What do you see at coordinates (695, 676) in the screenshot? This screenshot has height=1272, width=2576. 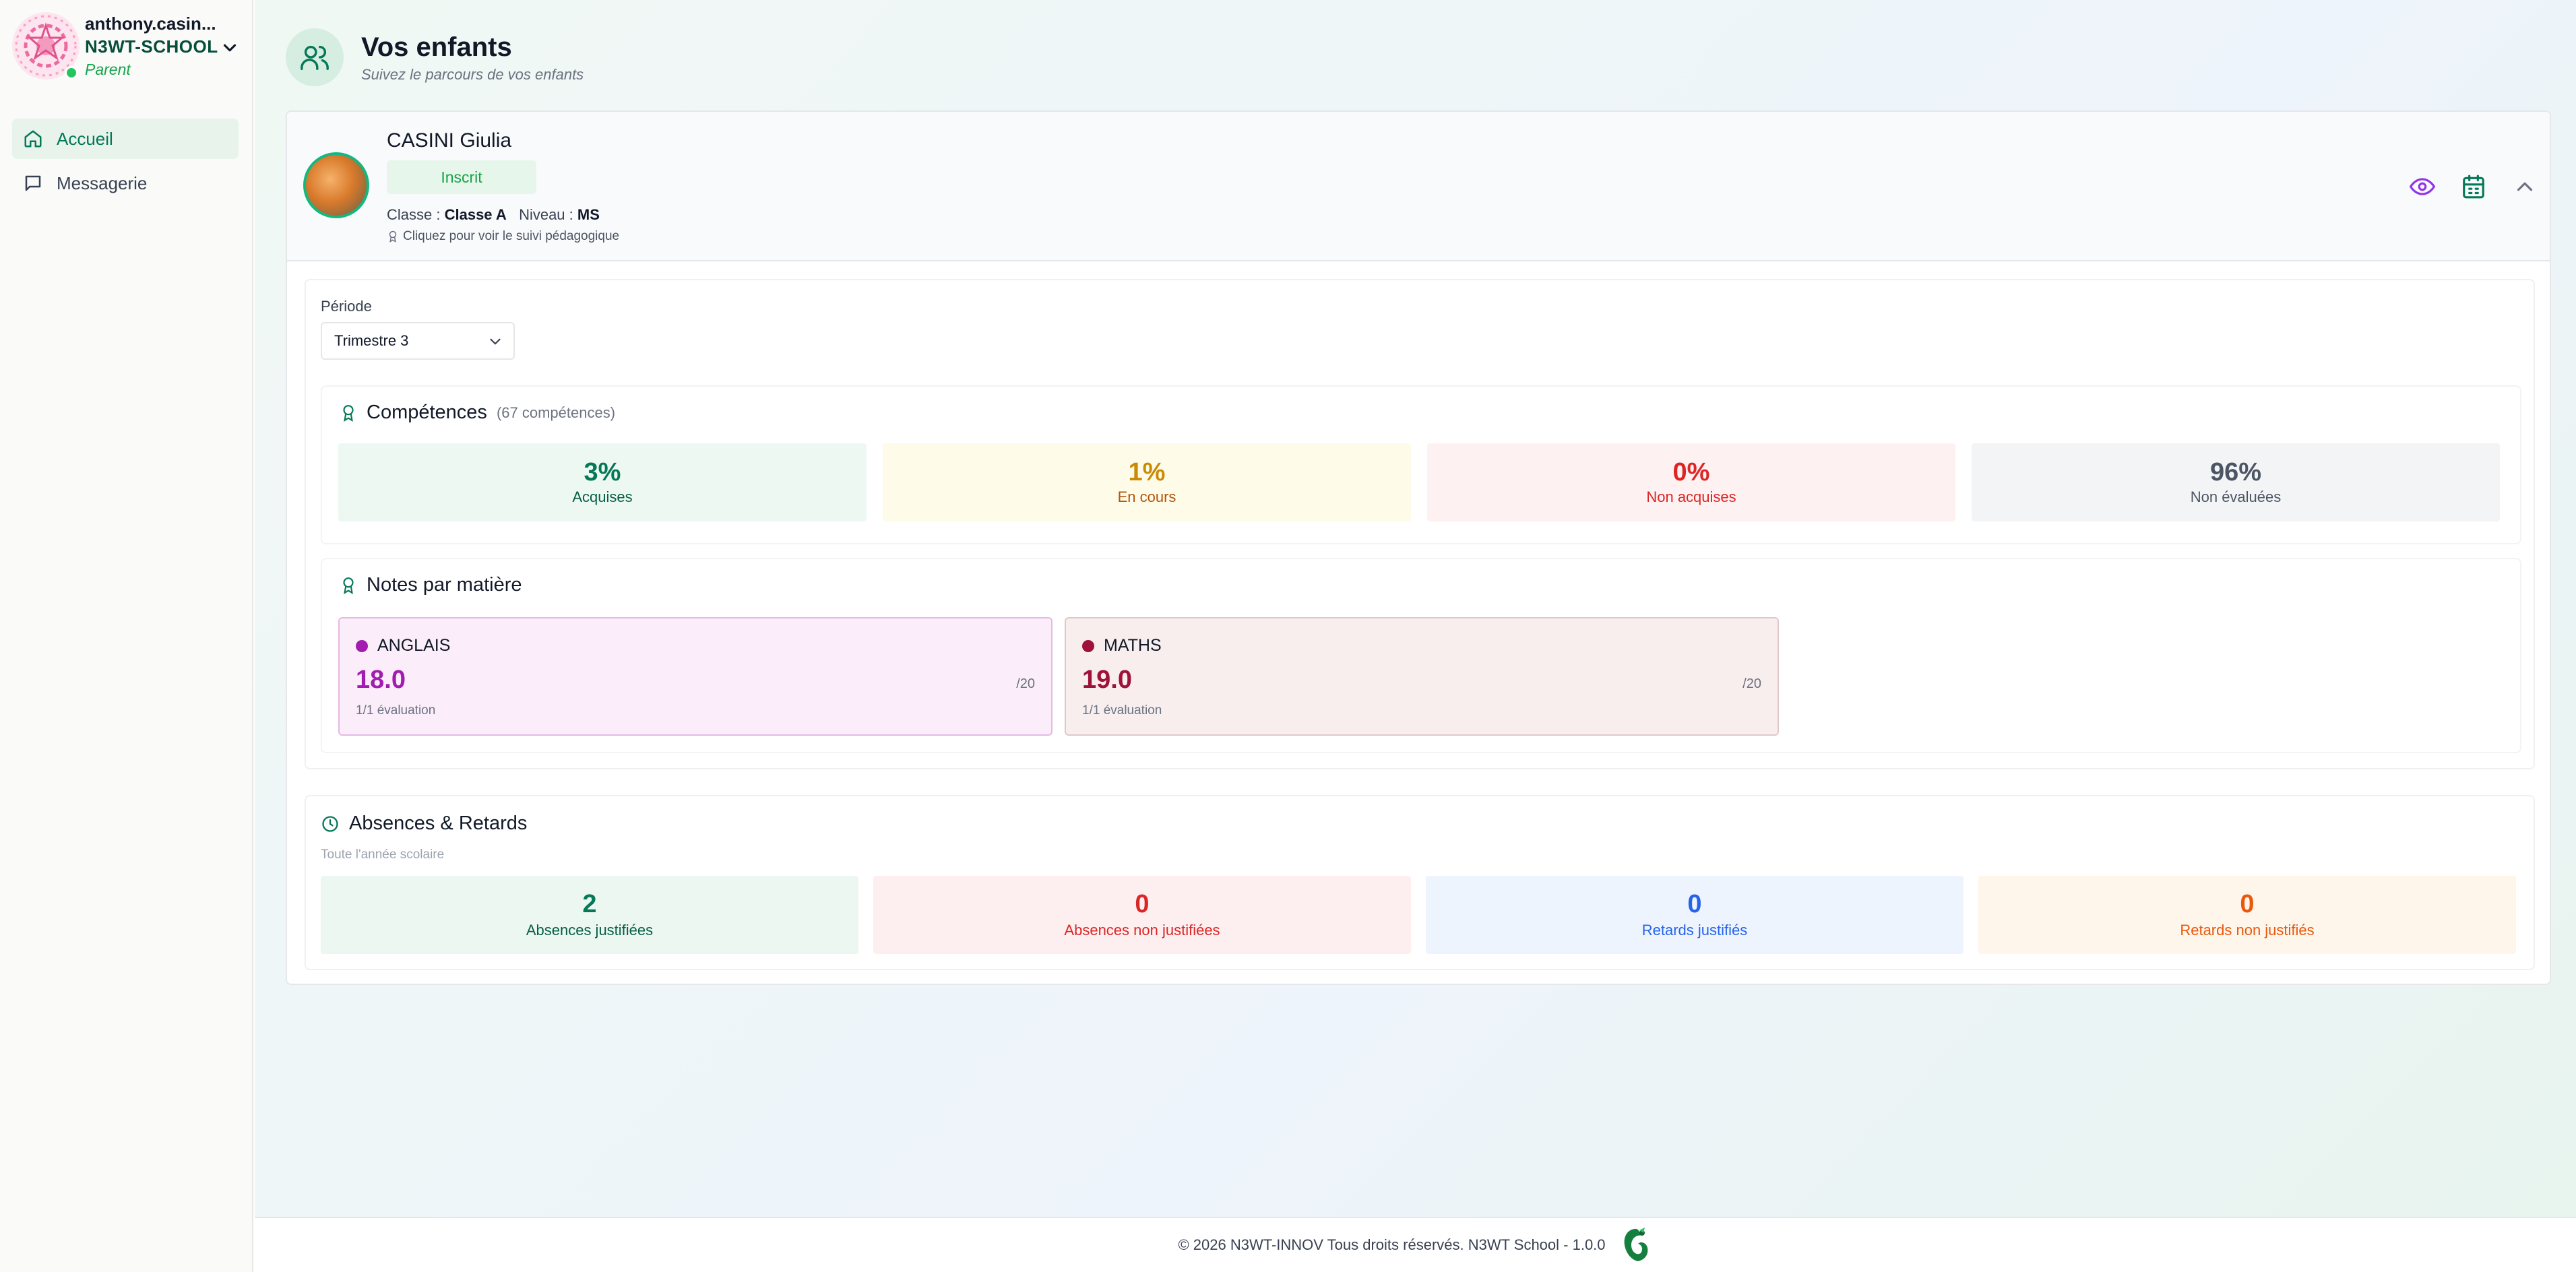 I see `subject-card-anglais: ANGLAIS 18.0 /20 1/1 évaluation` at bounding box center [695, 676].